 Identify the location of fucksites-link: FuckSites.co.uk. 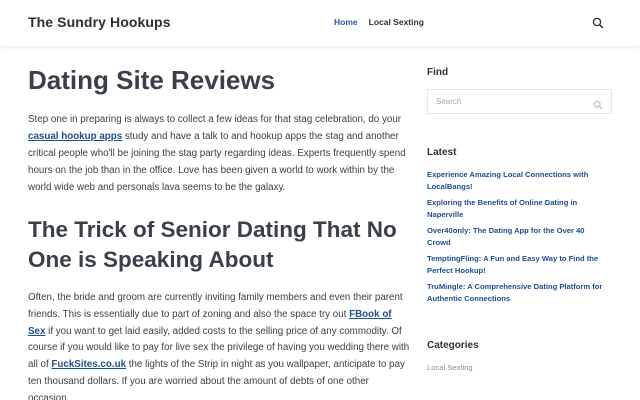
(88, 364).